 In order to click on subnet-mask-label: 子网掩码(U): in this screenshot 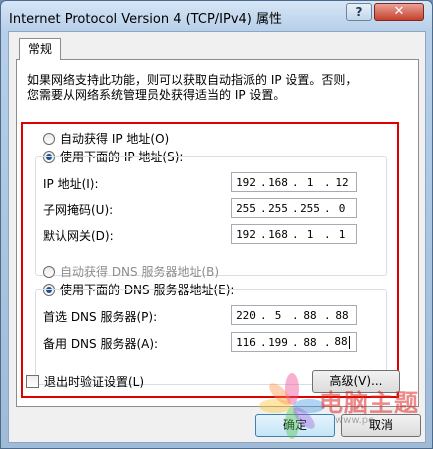, I will do `click(78, 210)`.